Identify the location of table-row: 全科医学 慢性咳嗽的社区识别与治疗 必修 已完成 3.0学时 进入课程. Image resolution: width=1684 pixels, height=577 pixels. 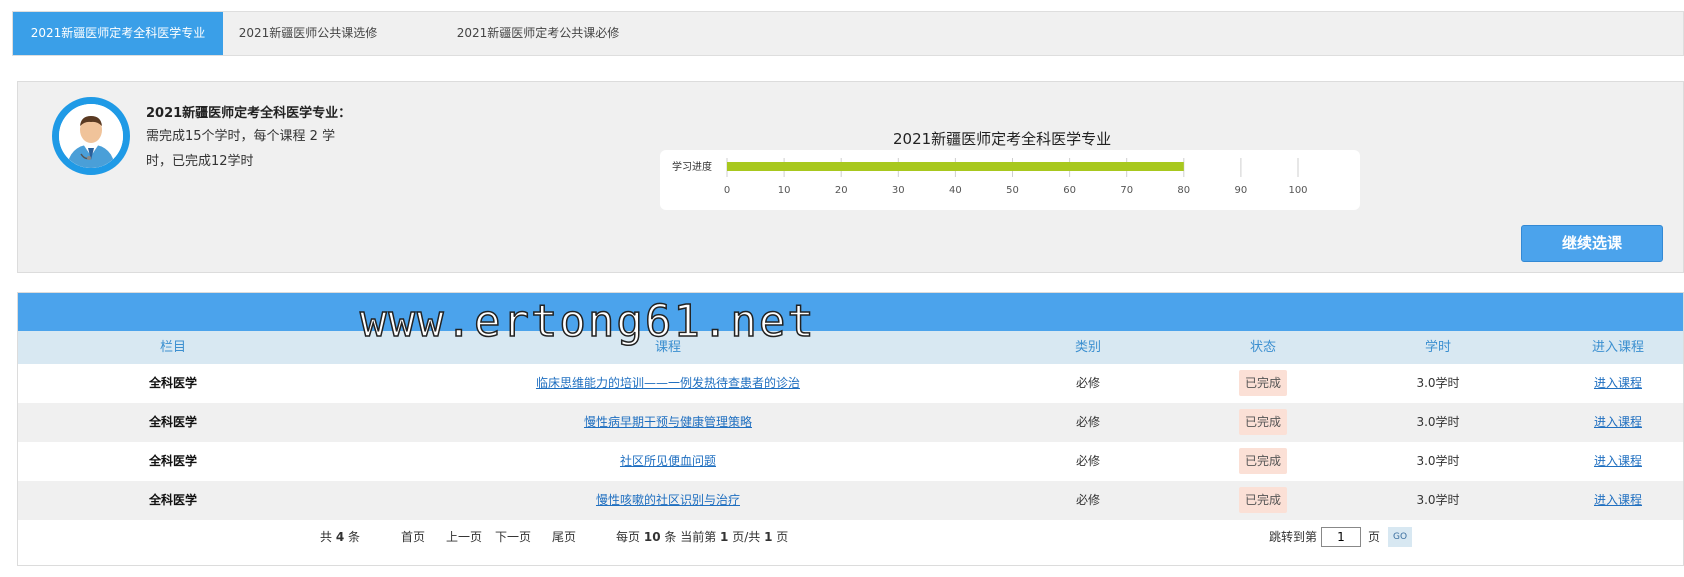
(850, 500).